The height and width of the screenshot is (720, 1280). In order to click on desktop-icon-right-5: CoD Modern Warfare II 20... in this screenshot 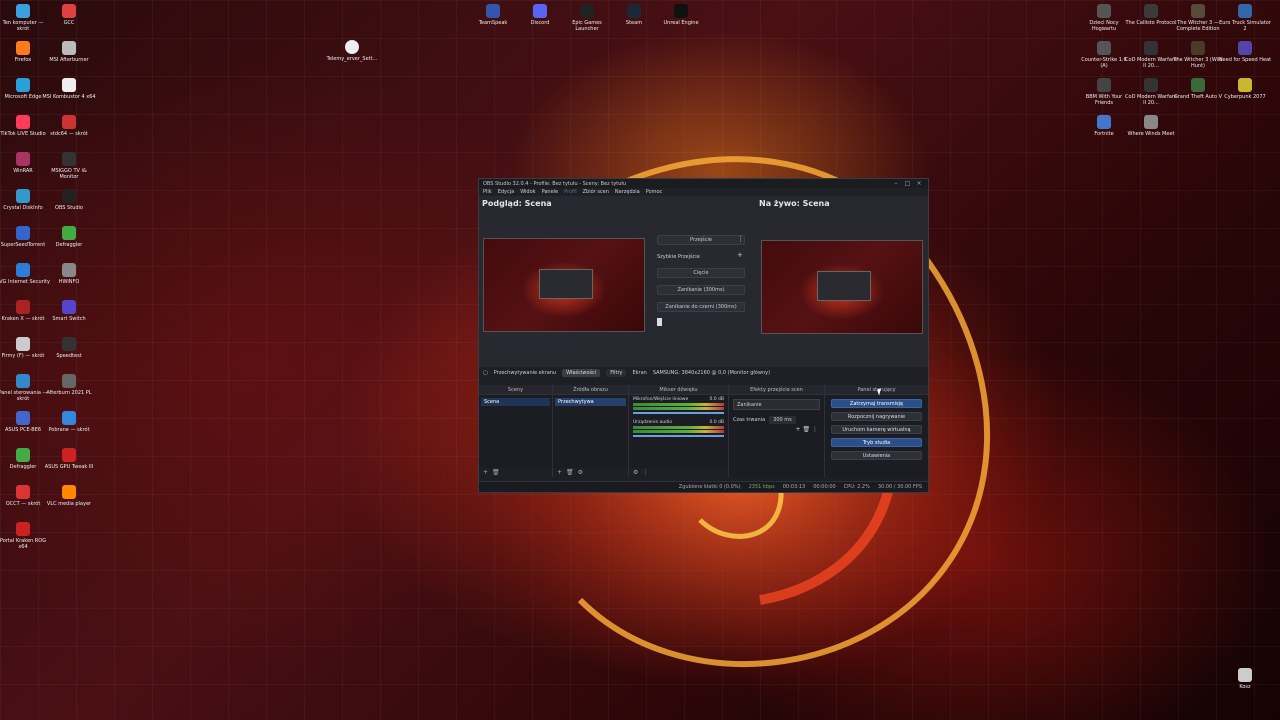, I will do `click(1151, 55)`.